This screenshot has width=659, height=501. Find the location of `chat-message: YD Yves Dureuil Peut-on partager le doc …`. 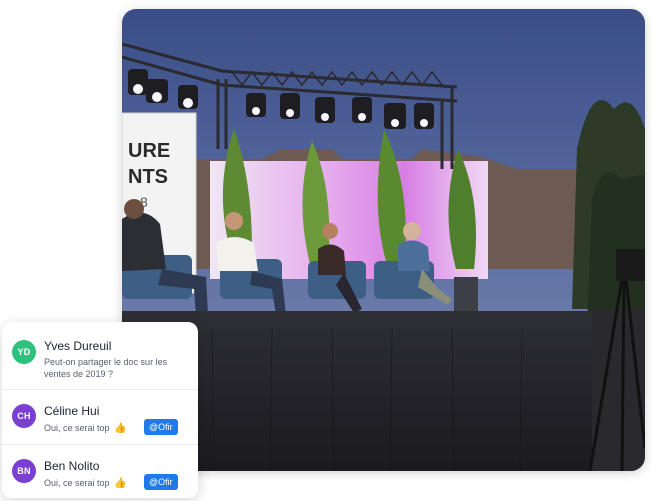

chat-message: YD Yves Dureuil Peut-on partager le doc … is located at coordinates (100, 356).